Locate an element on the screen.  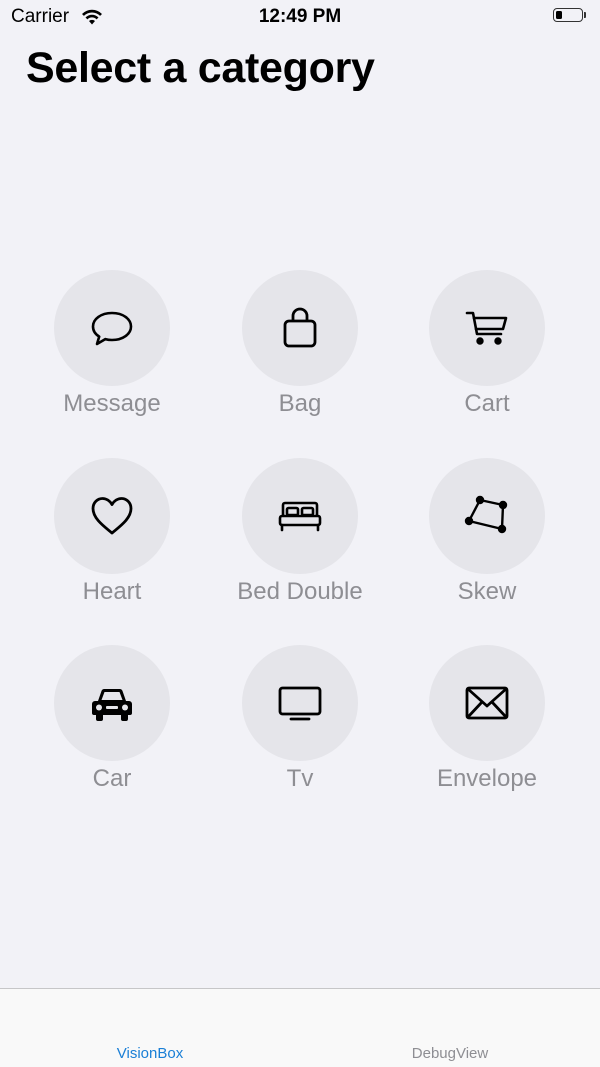
category-message: Message is located at coordinates (112, 344).